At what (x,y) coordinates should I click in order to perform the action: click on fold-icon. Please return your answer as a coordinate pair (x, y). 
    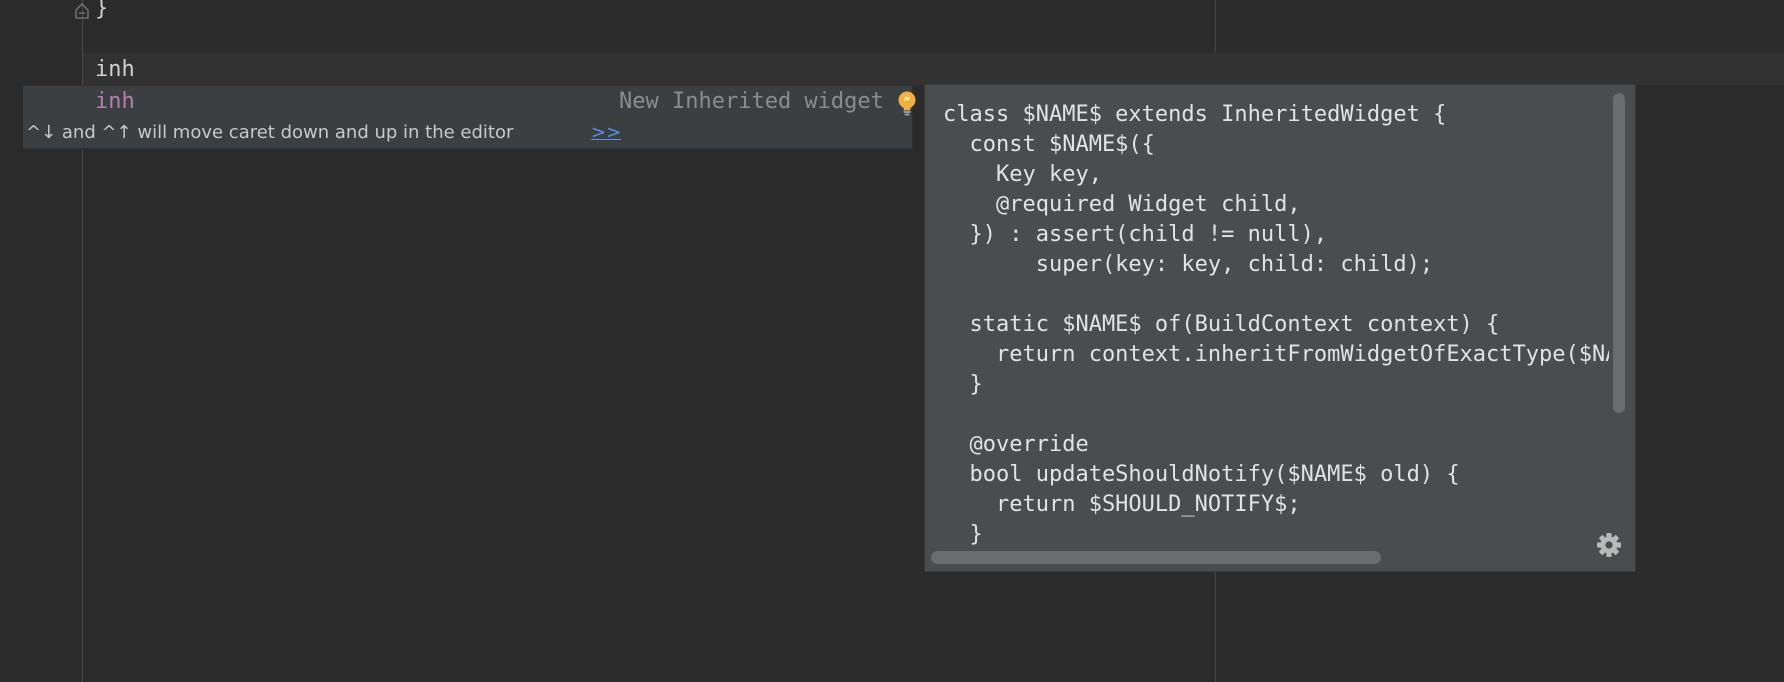
    Looking at the image, I should click on (82, 11).